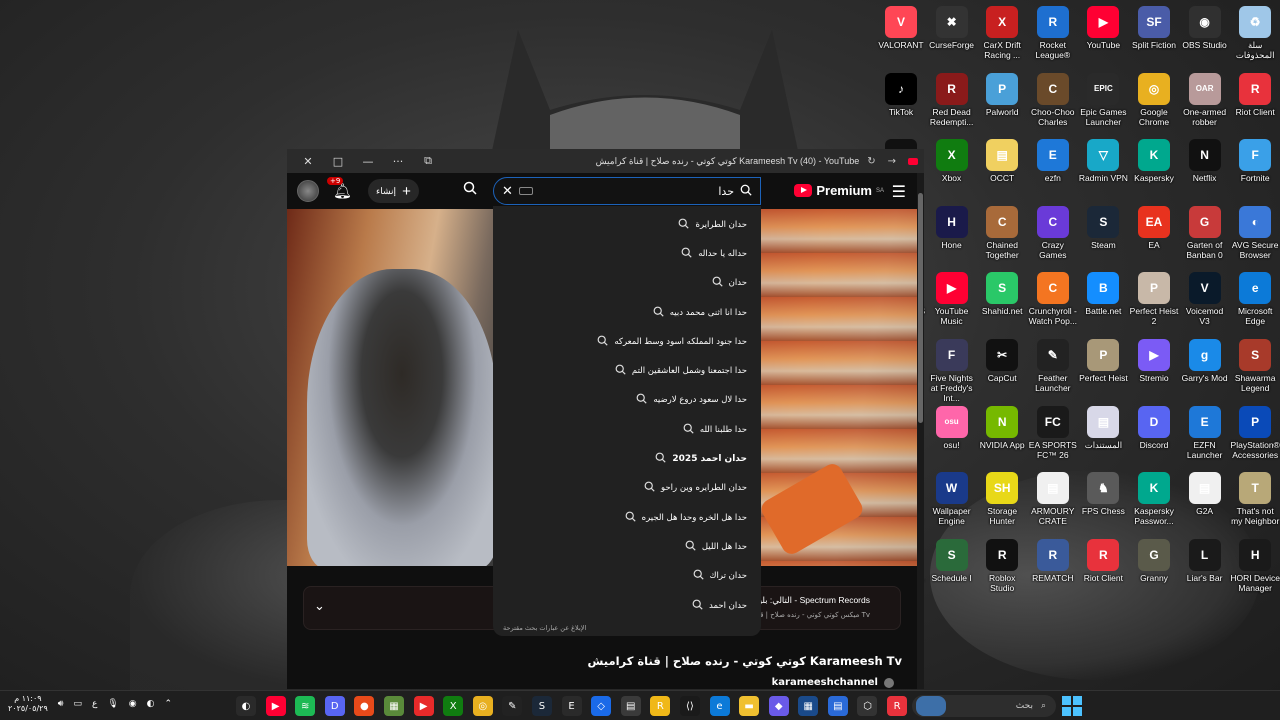  What do you see at coordinates (867, 706) in the screenshot?
I see `app-22-icon: ⬡` at bounding box center [867, 706].